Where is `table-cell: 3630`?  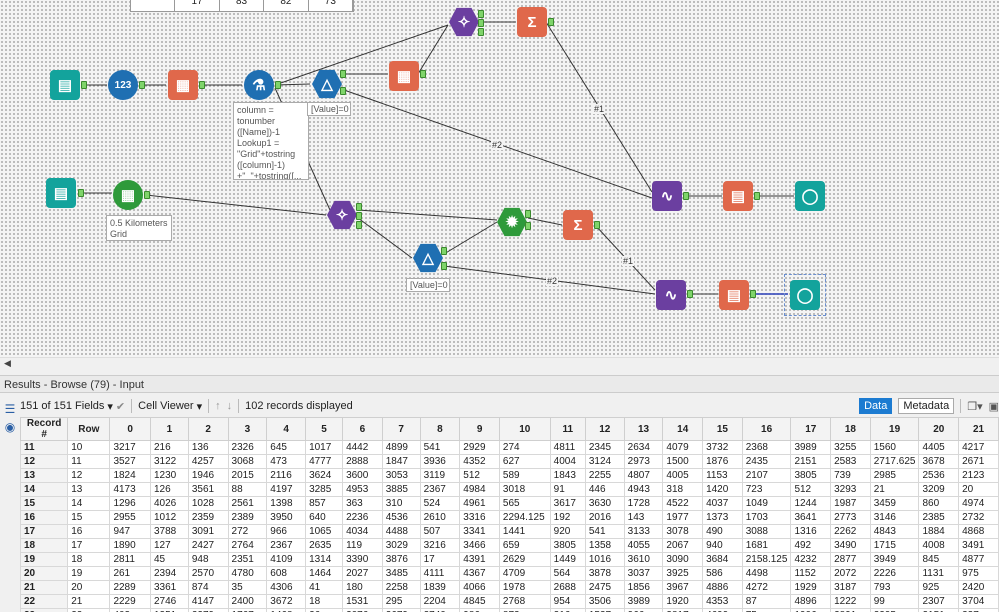 table-cell: 3630 is located at coordinates (604, 503).